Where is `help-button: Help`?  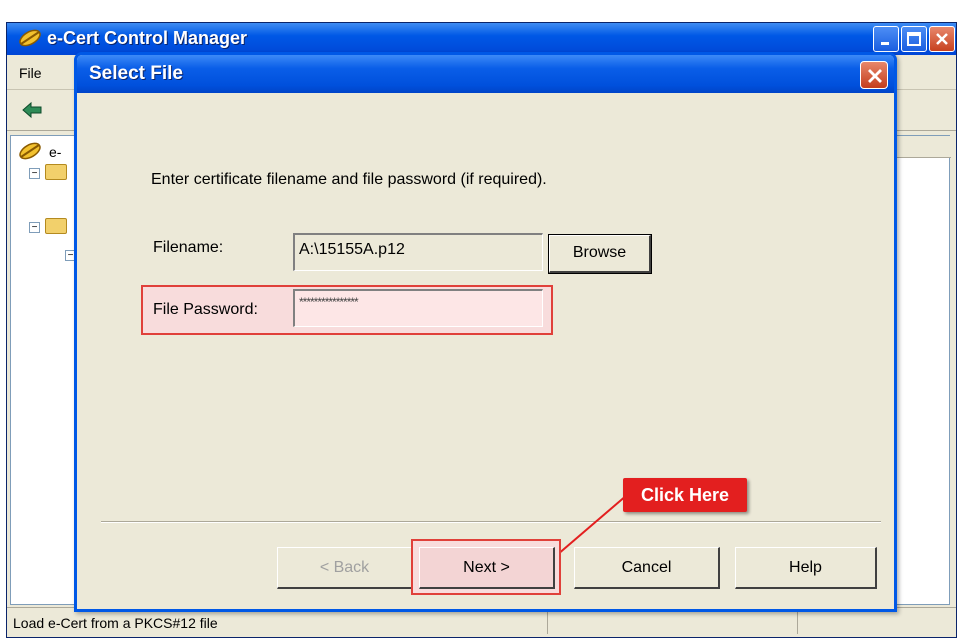 help-button: Help is located at coordinates (806, 568).